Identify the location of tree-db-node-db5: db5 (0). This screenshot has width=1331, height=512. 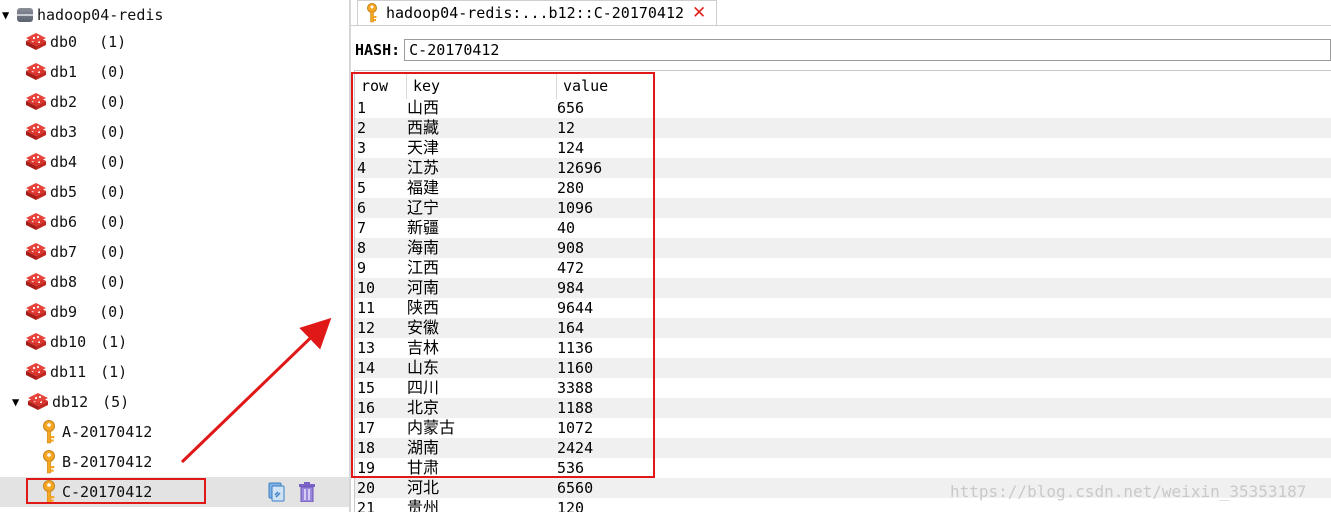
(75, 192).